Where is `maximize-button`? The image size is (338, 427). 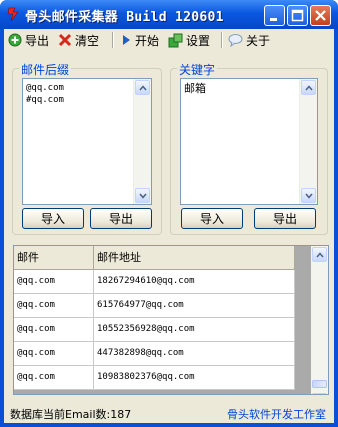
maximize-button is located at coordinates (297, 15).